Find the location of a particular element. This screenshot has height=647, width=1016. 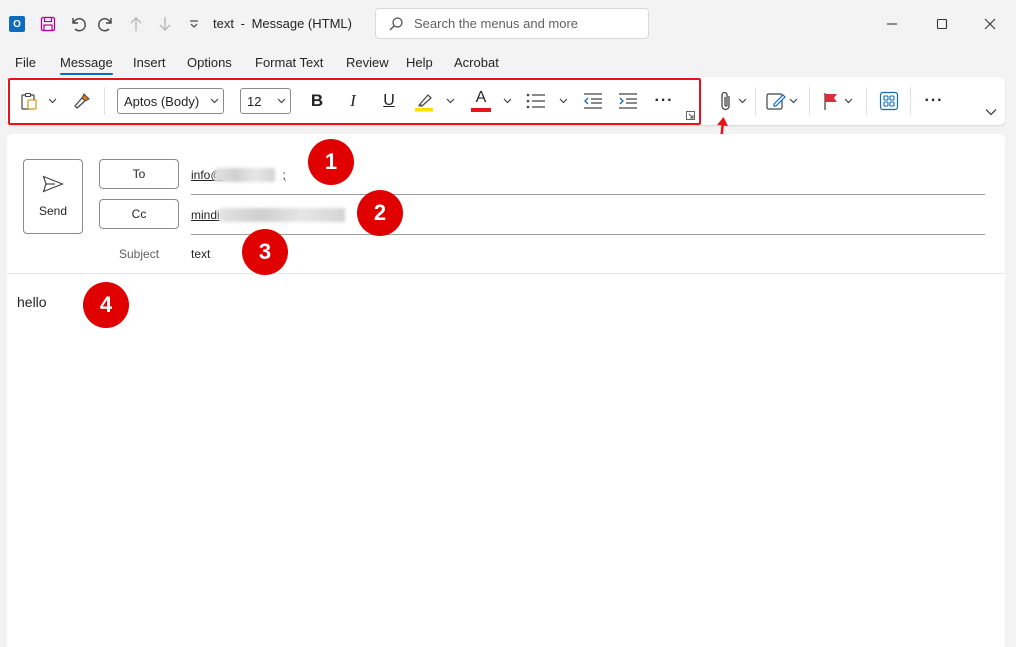

paste-icon is located at coordinates (29, 101).